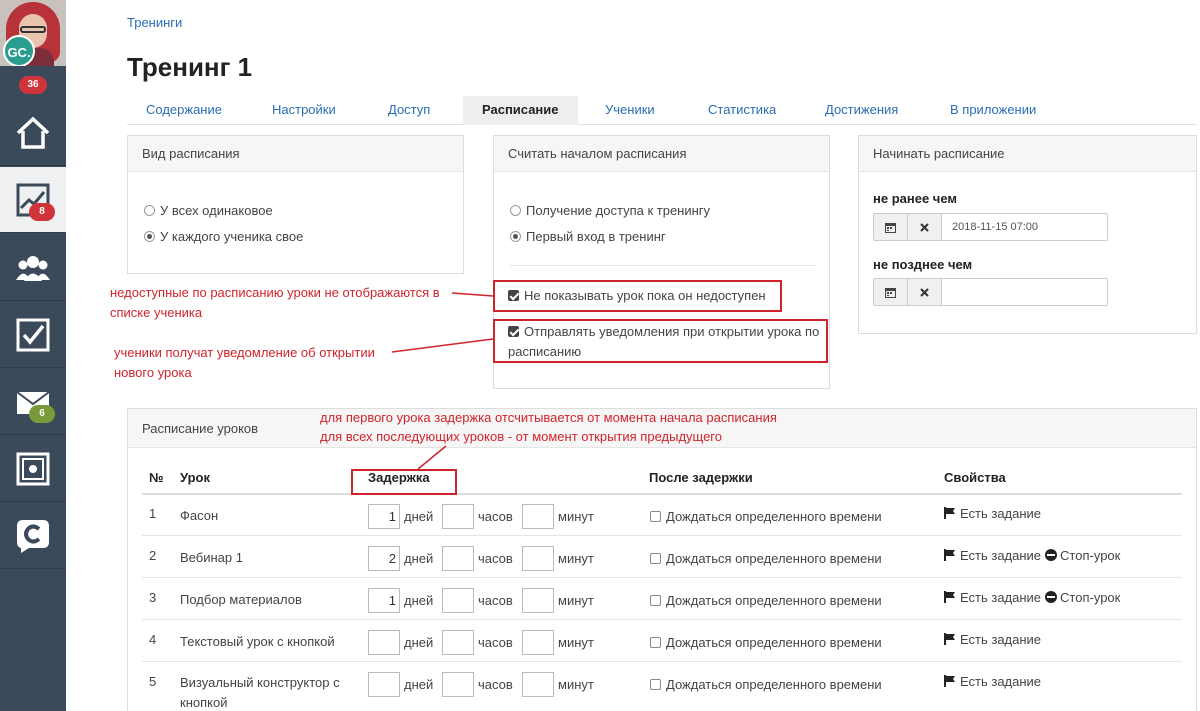 Image resolution: width=1200 pixels, height=711 pixels. Describe the element at coordinates (1024, 227) in the screenshot. I see `not-before-input: 2018-11-15 07:00` at that location.